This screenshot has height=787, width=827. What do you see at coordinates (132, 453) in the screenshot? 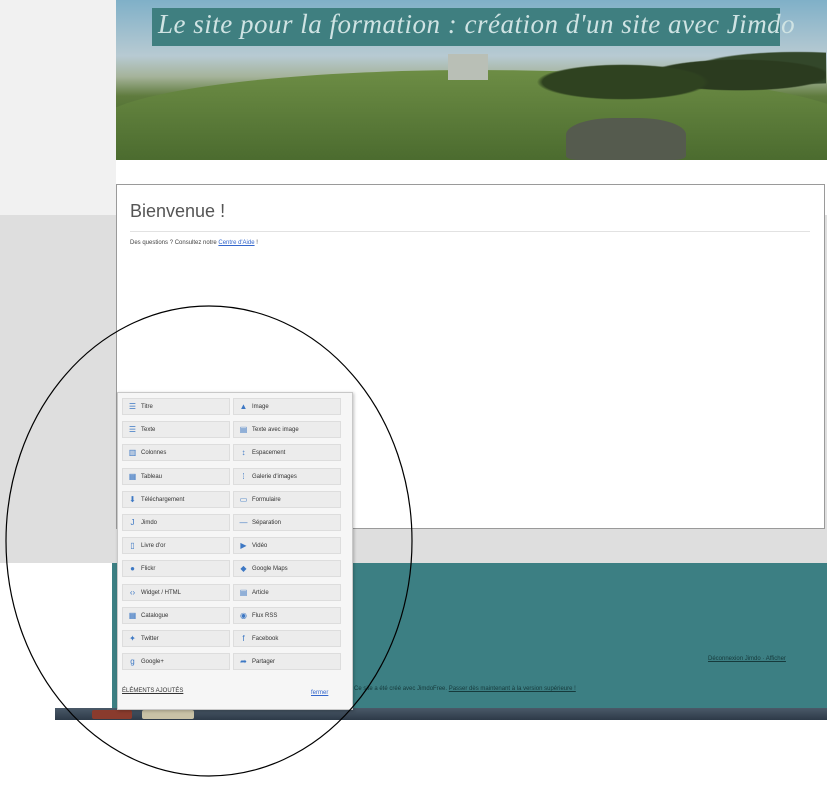
I see `columns-icon: ▥` at bounding box center [132, 453].